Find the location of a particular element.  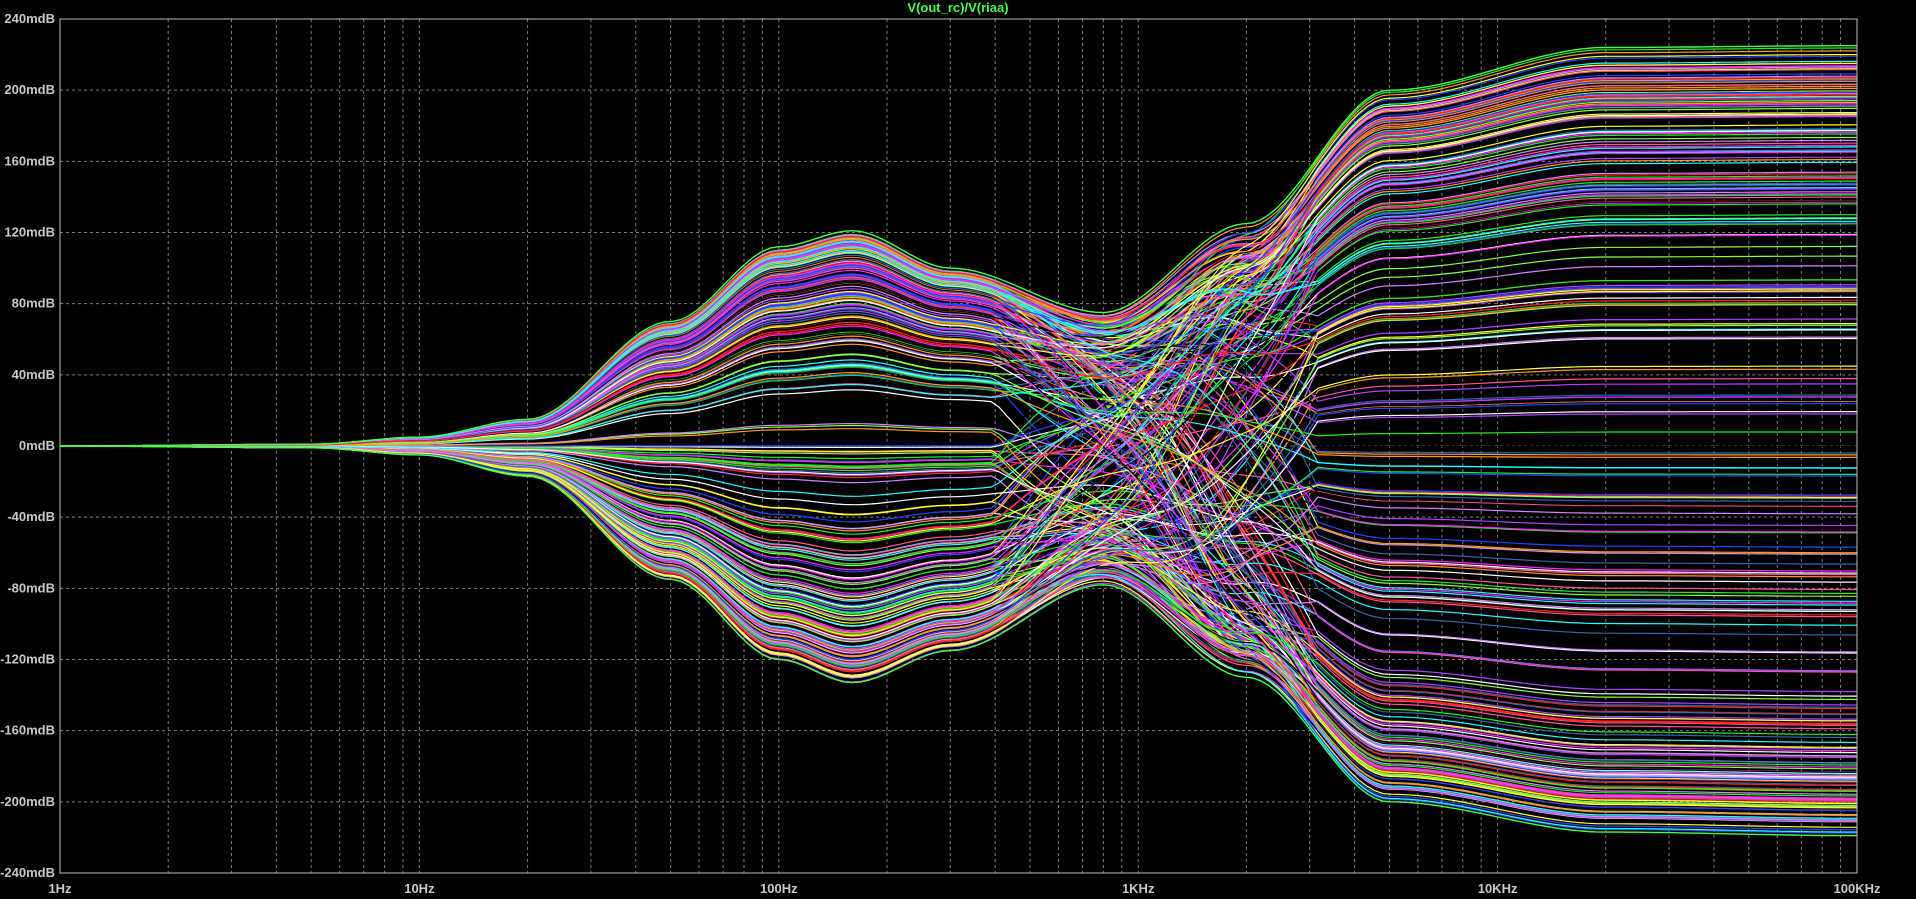

y-tick-label: -240mdB is located at coordinates (27, 872).